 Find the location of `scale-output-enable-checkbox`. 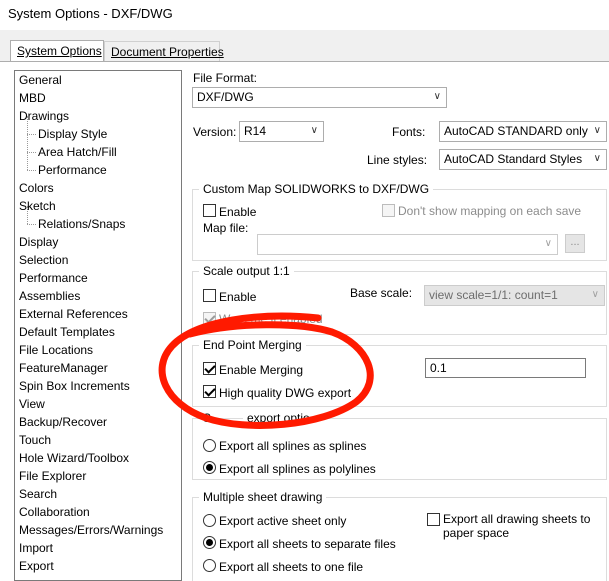

scale-output-enable-checkbox is located at coordinates (209, 295).